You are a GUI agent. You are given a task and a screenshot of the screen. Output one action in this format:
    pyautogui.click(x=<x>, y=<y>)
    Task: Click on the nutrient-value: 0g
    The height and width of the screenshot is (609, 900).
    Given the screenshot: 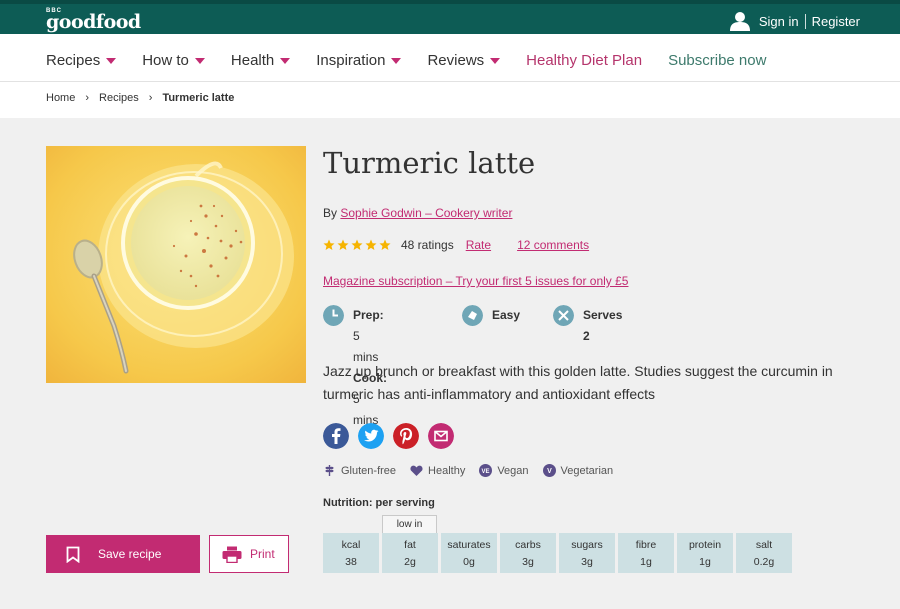 What is the action you would take?
    pyautogui.click(x=469, y=562)
    